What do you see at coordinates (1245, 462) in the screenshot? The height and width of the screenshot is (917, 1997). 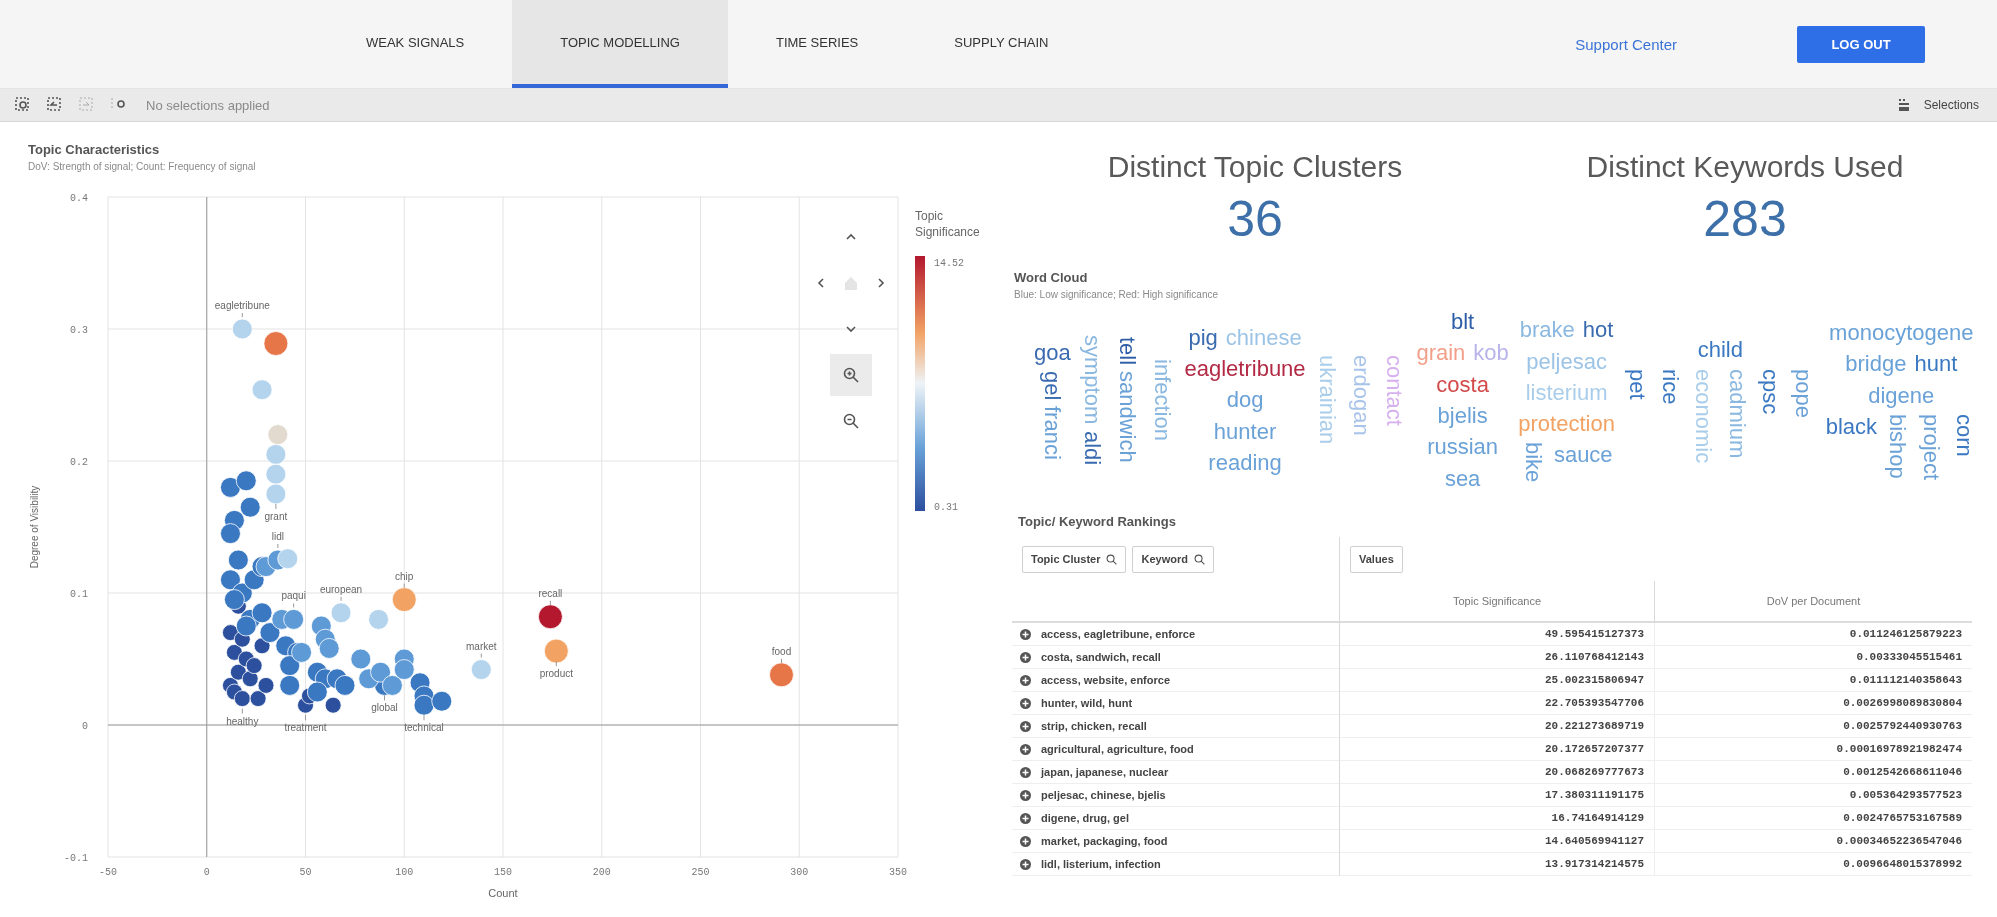 I see `cloud-word: reading` at bounding box center [1245, 462].